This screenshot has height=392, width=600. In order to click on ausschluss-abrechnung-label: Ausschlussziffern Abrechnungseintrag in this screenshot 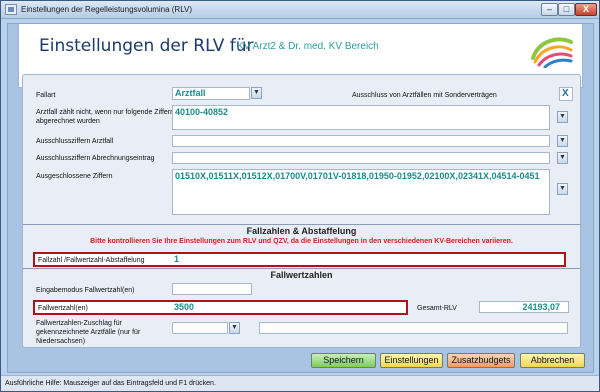, I will do `click(95, 158)`.